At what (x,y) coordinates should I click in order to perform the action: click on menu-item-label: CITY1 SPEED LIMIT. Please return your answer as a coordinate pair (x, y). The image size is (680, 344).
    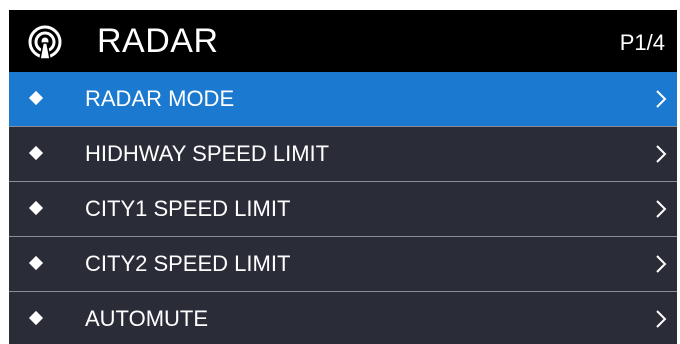
    Looking at the image, I should click on (188, 208).